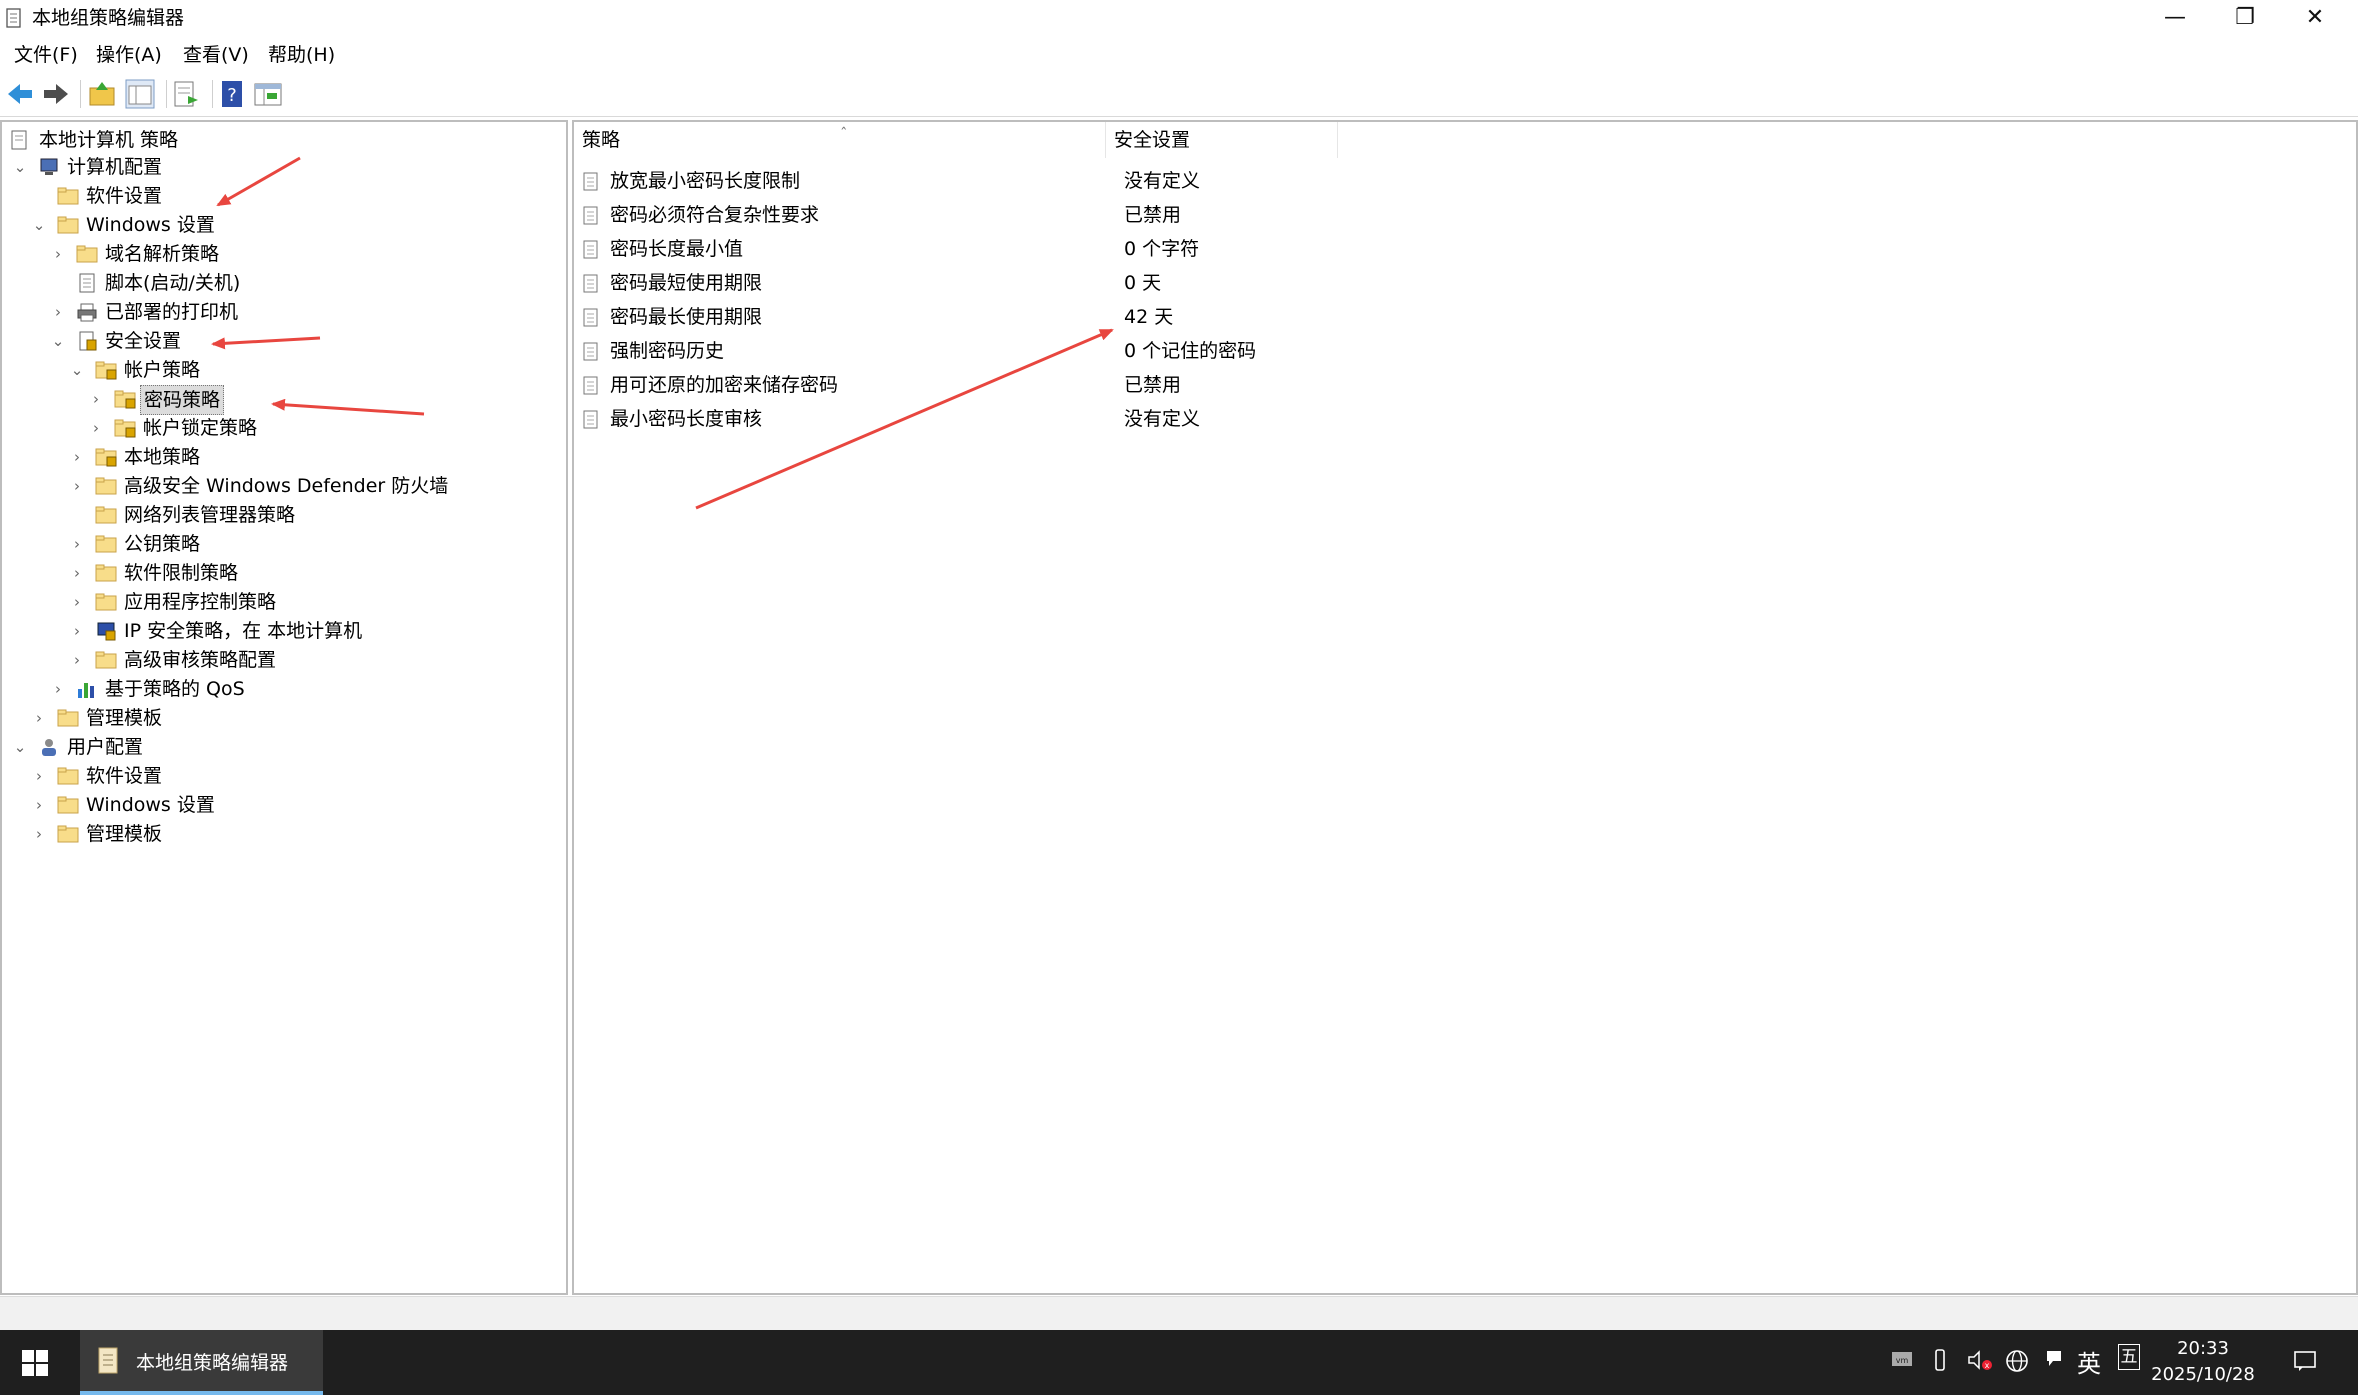  Describe the element at coordinates (143, 341) in the screenshot. I see `tree-item-label: 安全设置` at that location.